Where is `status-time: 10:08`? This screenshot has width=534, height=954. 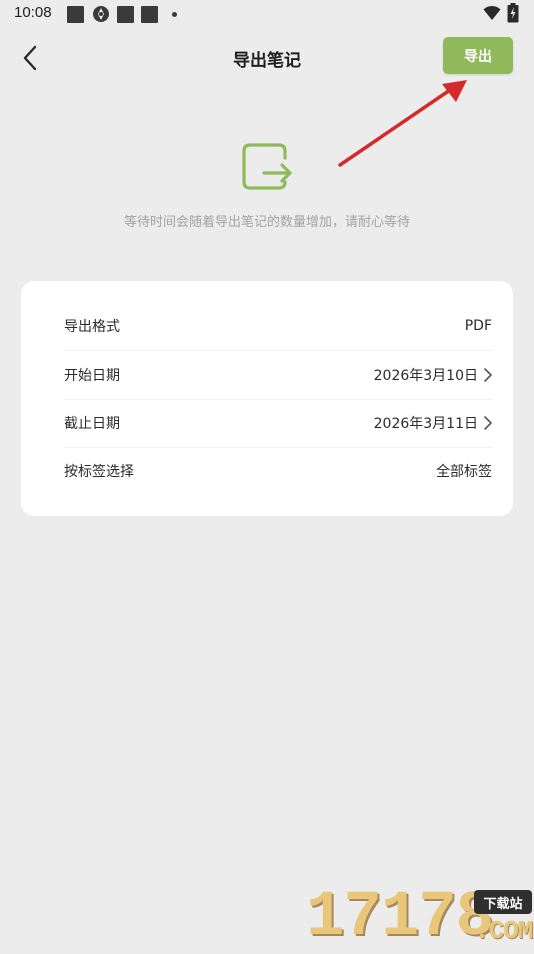 status-time: 10:08 is located at coordinates (33, 12).